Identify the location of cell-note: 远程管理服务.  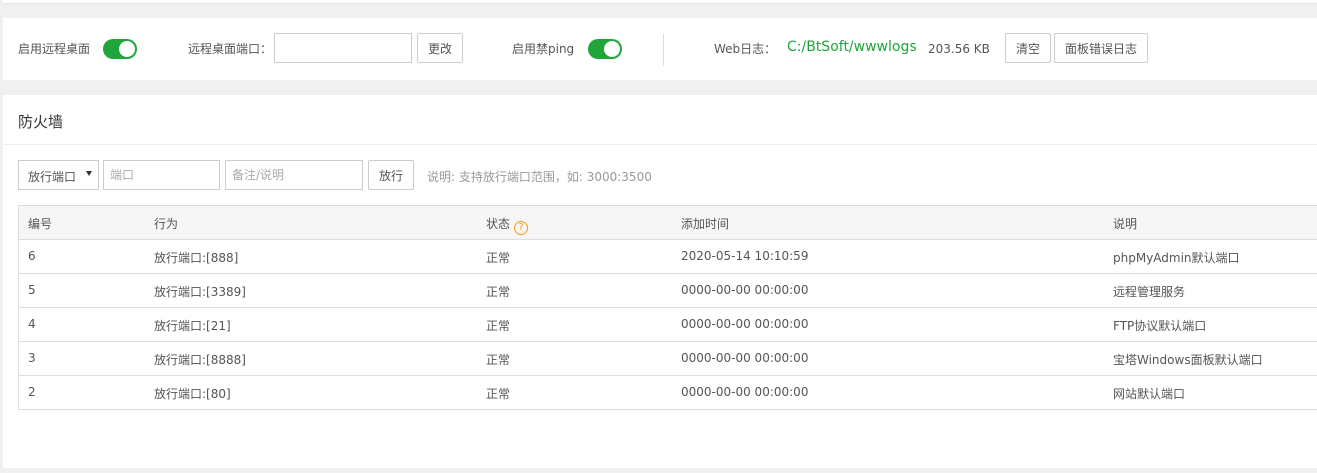
(1149, 292).